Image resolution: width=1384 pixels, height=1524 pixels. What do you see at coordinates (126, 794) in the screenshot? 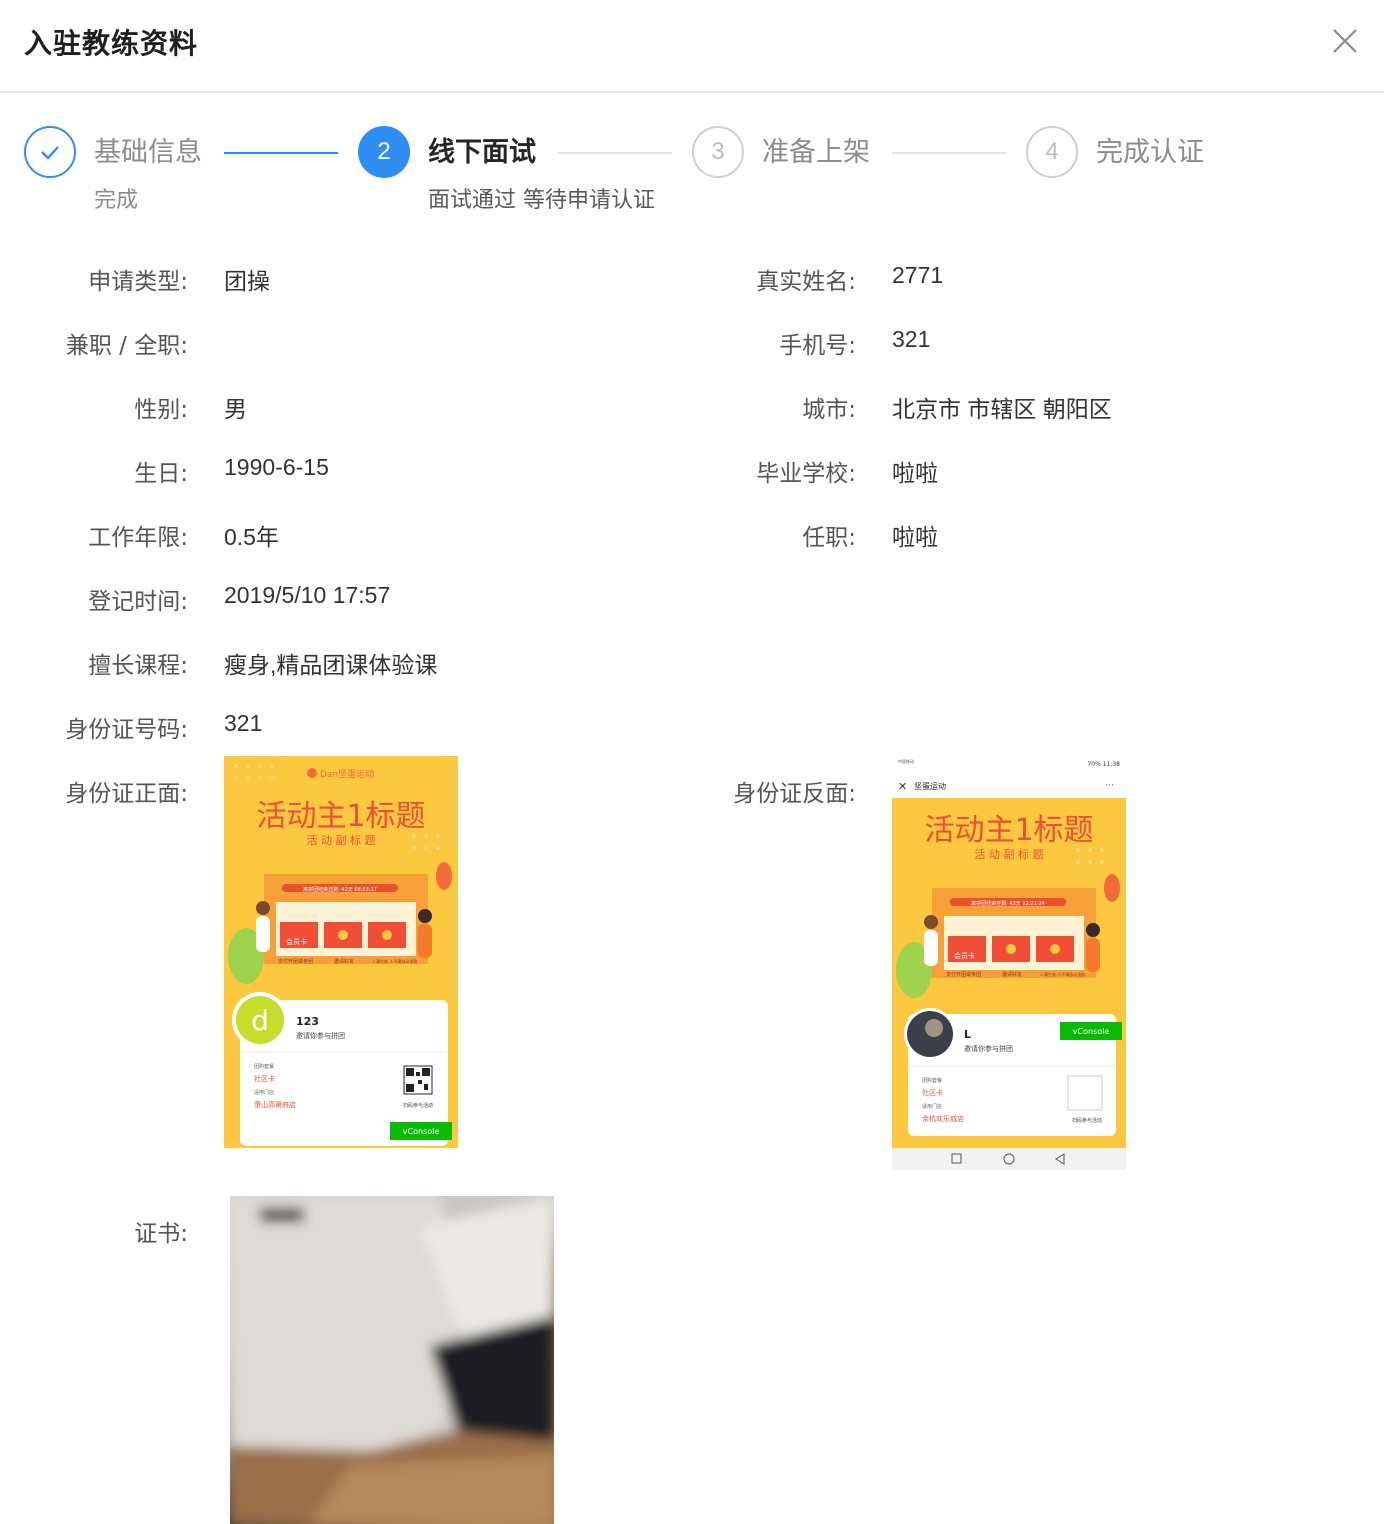
I see `id-front-label: 身份证正面:` at bounding box center [126, 794].